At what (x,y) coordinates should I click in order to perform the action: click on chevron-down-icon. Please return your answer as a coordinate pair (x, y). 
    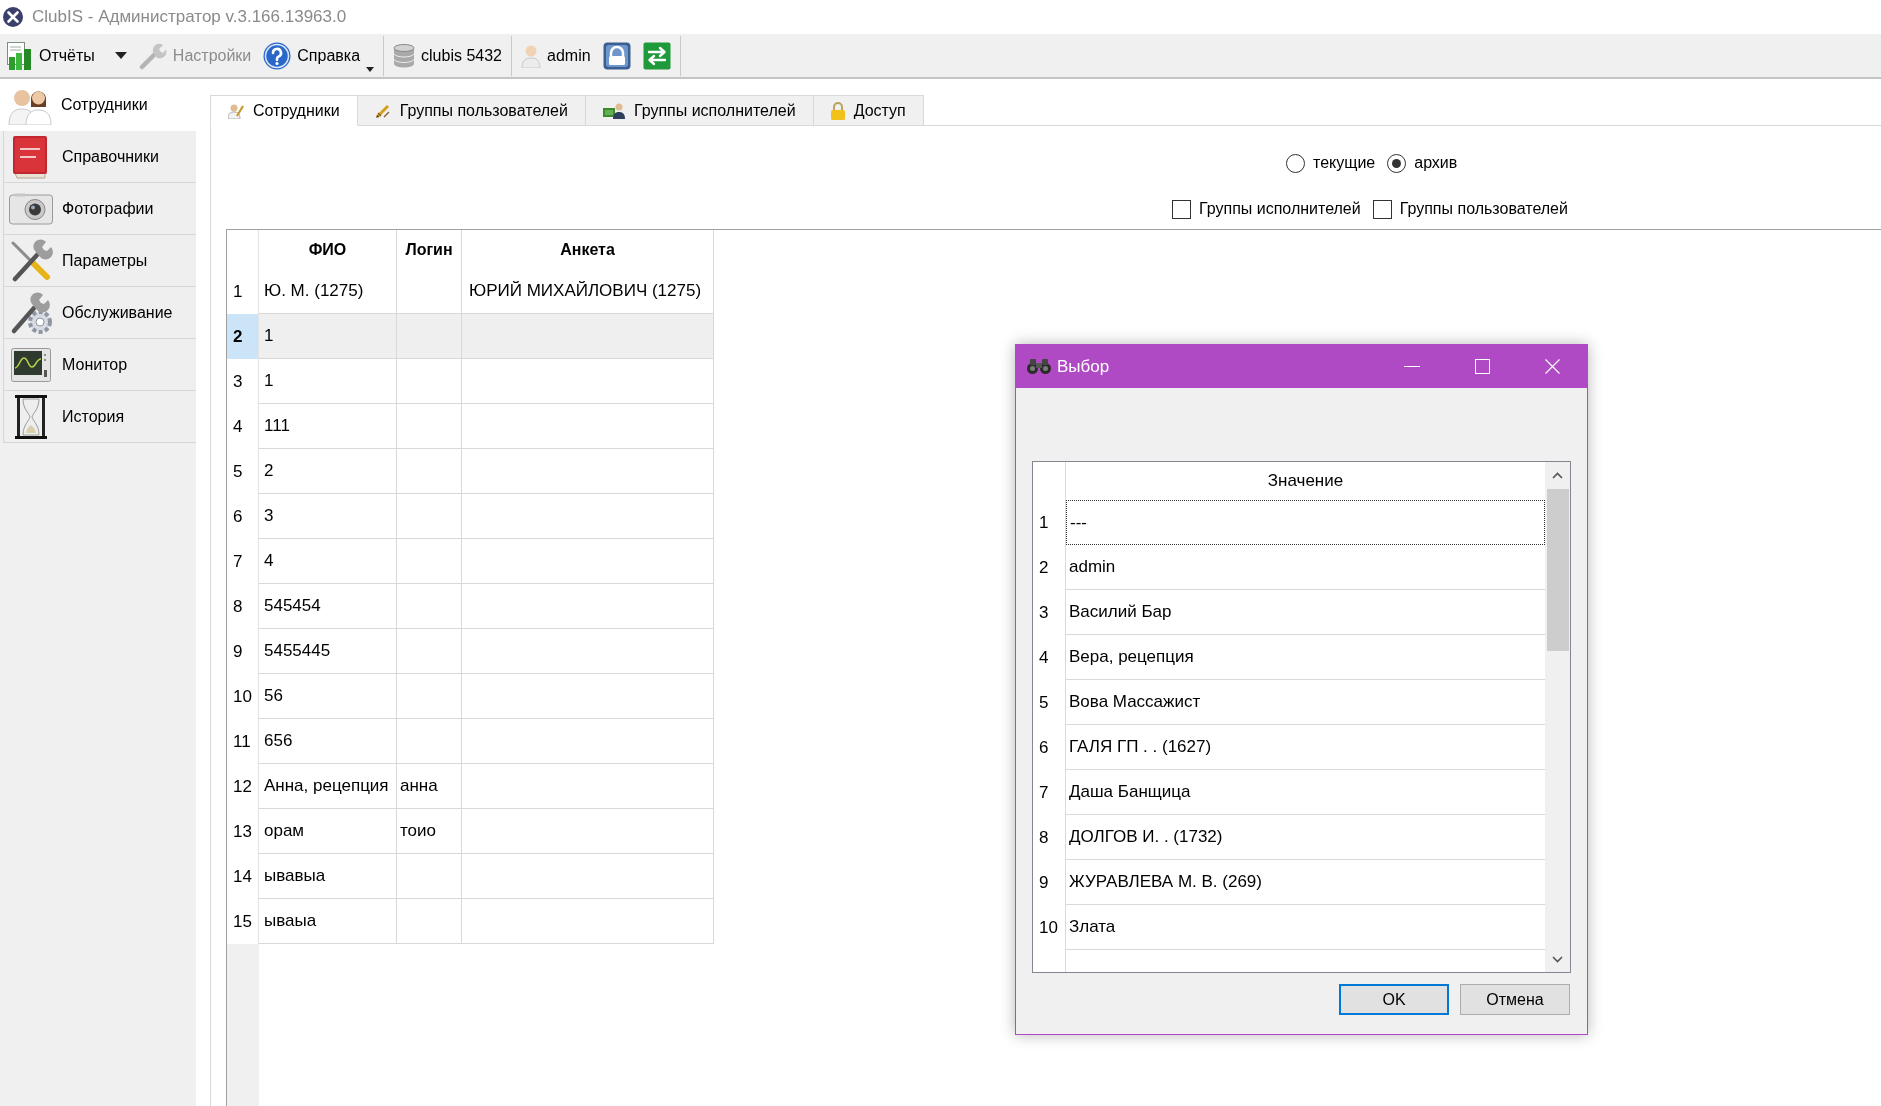
    Looking at the image, I should click on (1557, 959).